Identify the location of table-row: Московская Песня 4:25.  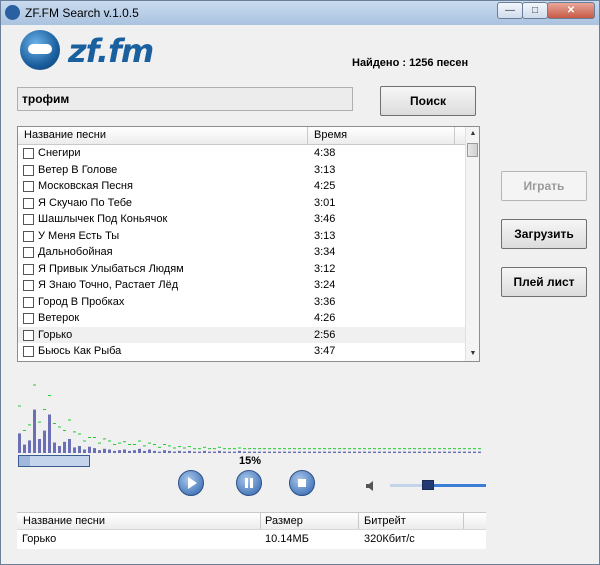
(241, 186).